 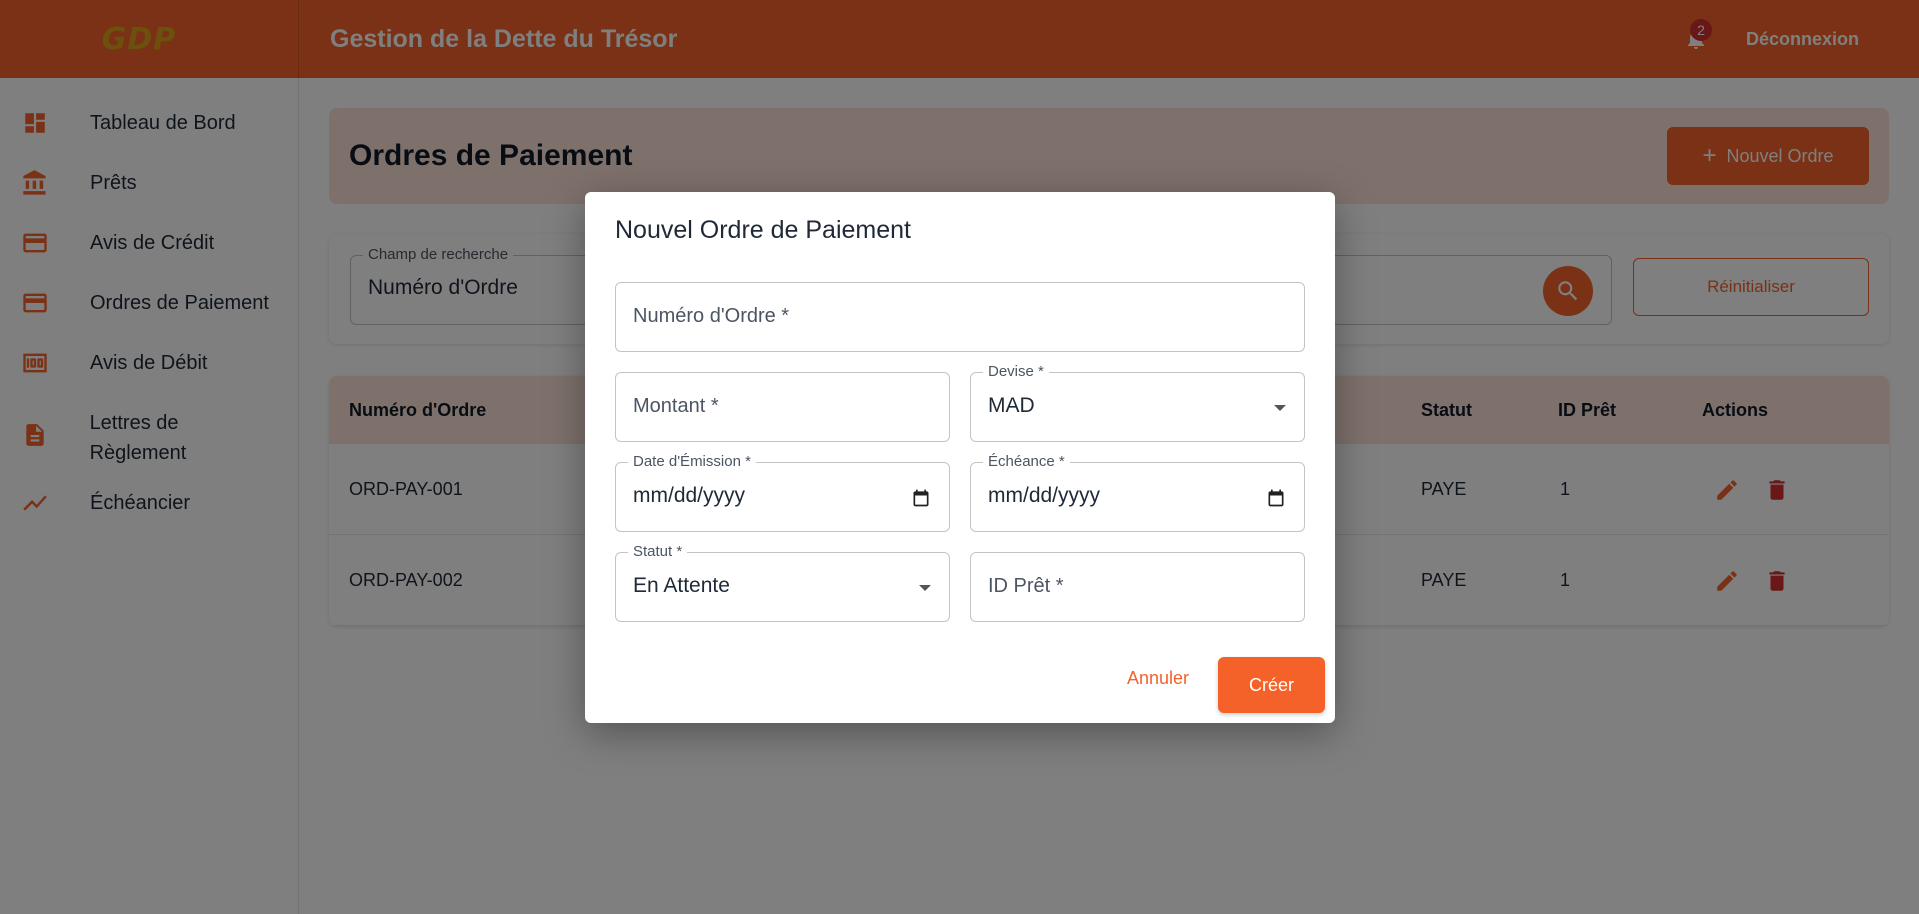 I want to click on numero-ordre-label: Numéro d'Ordre *, so click(x=711, y=316).